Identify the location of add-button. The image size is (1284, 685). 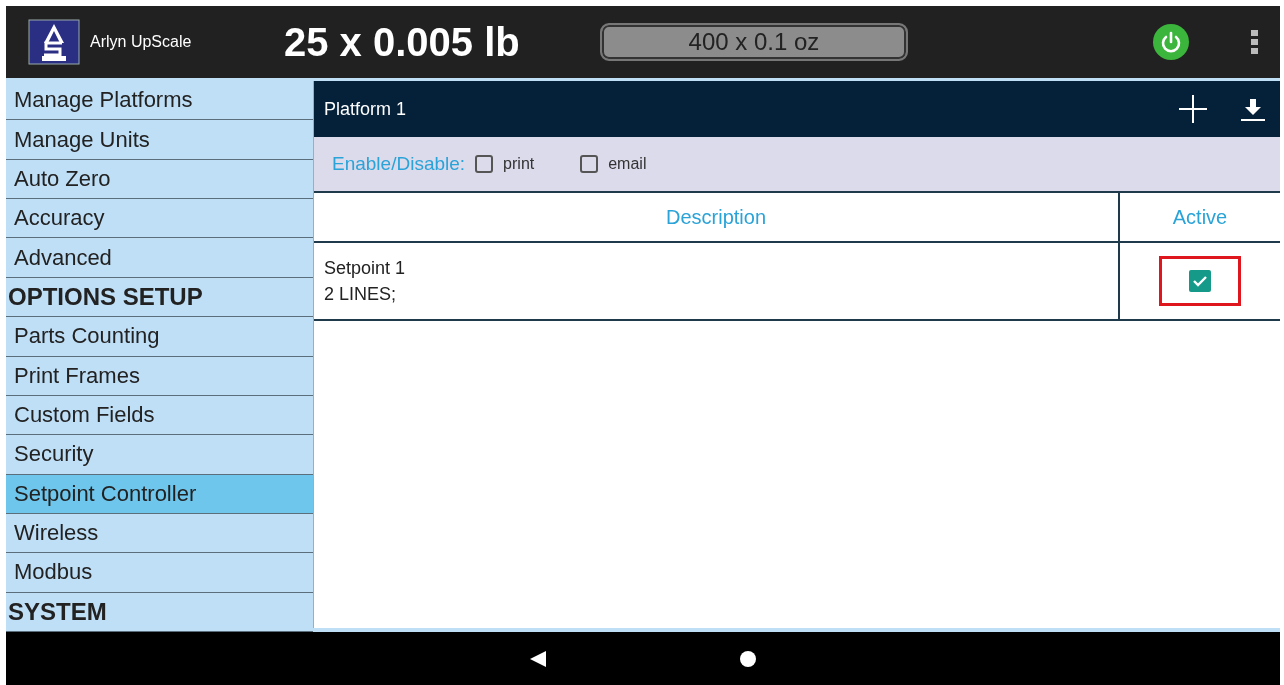
(1193, 109).